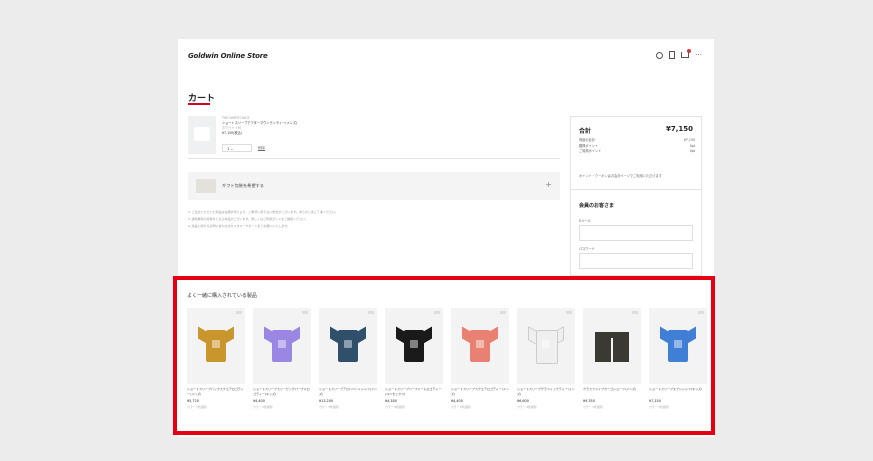  I want to click on recommend-item-colors: カラー 7色展開, so click(197, 407).